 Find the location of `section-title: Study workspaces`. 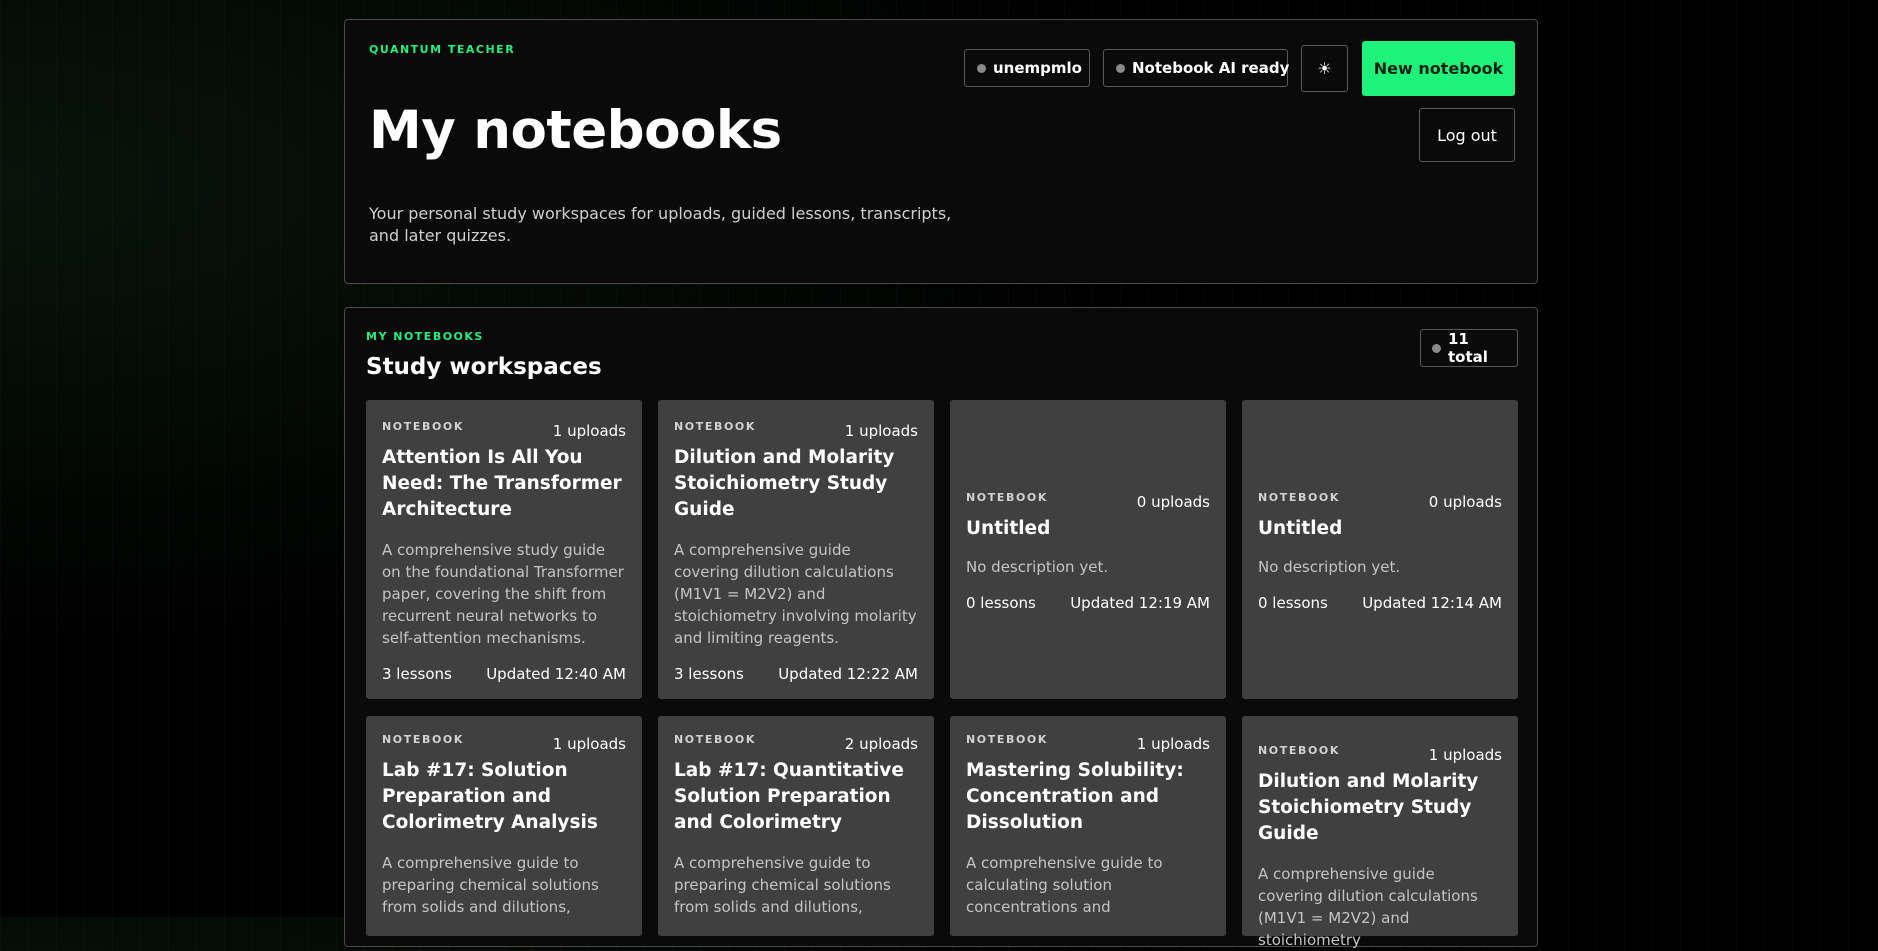

section-title: Study workspaces is located at coordinates (484, 367).